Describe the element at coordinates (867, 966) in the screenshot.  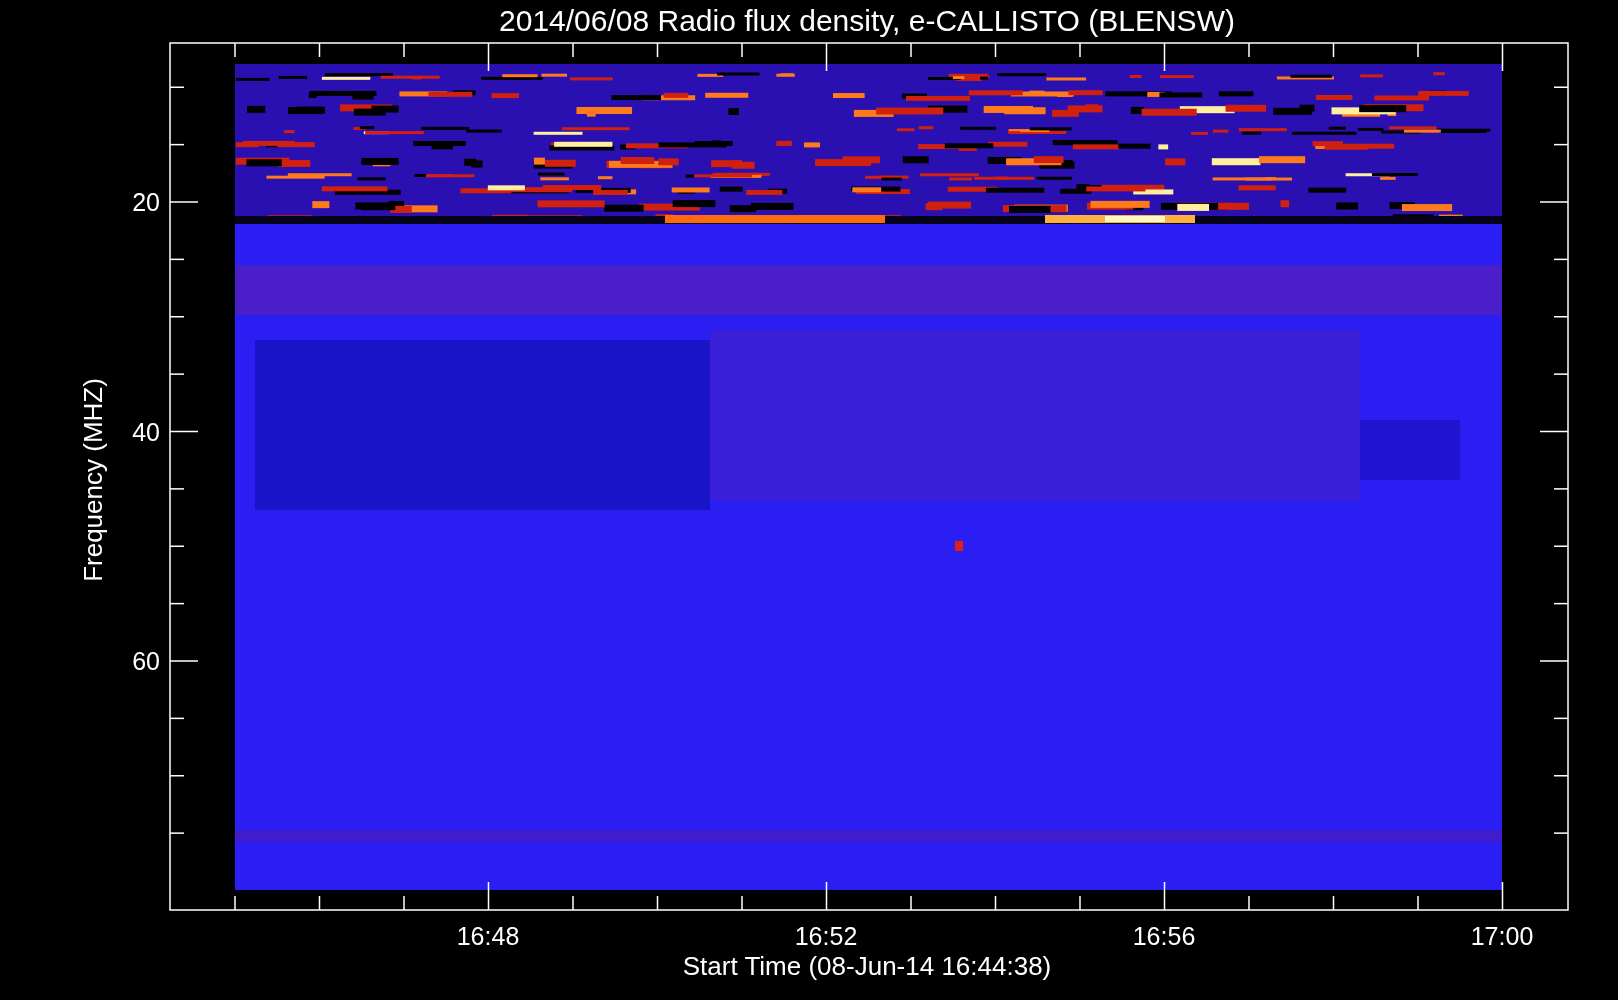
I see `x-axis-label: Start Time (08-Jun-14 16:44:38)` at that location.